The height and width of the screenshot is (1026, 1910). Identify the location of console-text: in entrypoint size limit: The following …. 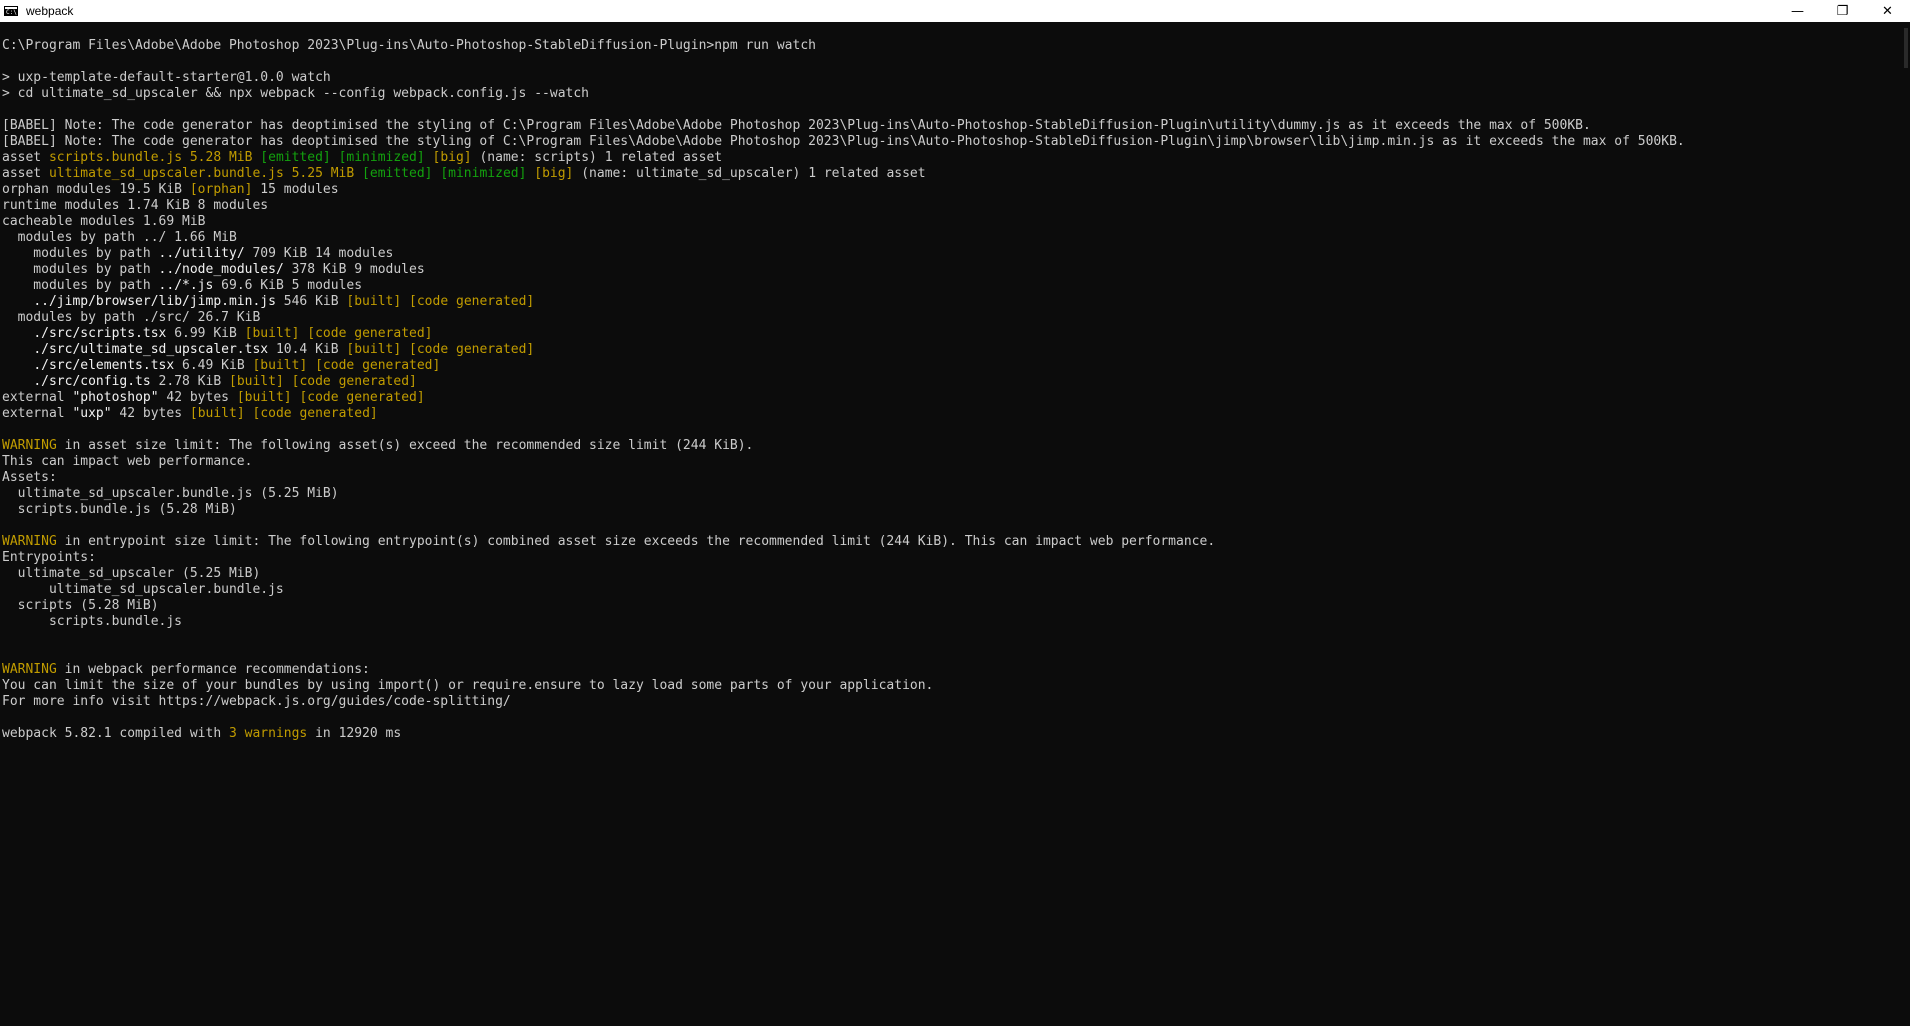
(636, 541).